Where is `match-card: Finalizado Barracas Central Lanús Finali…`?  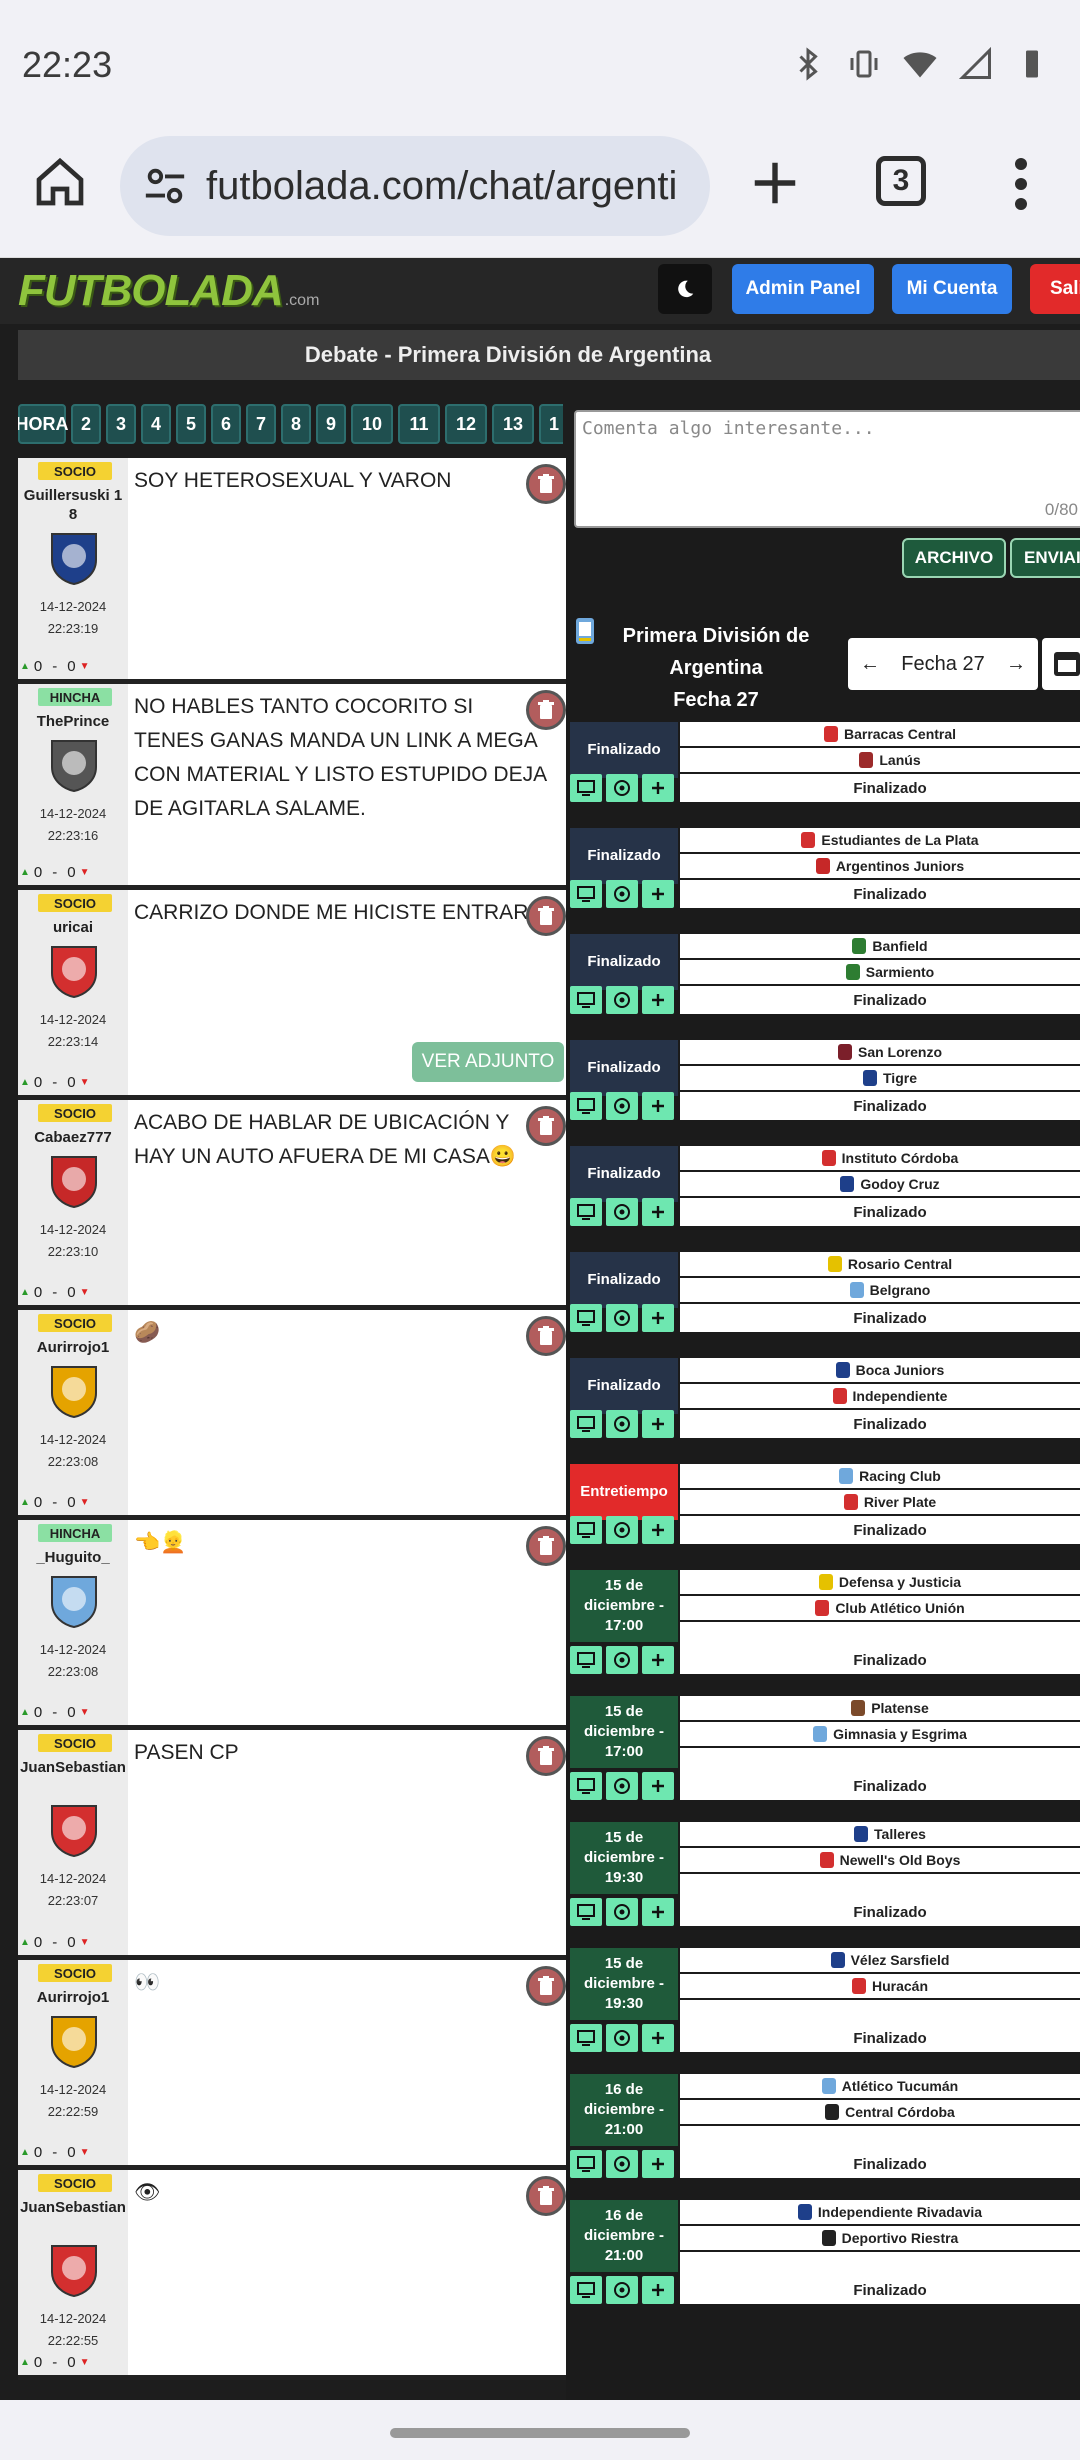
match-card: Finalizado Barracas Central Lanús Finali… is located at coordinates (825, 765).